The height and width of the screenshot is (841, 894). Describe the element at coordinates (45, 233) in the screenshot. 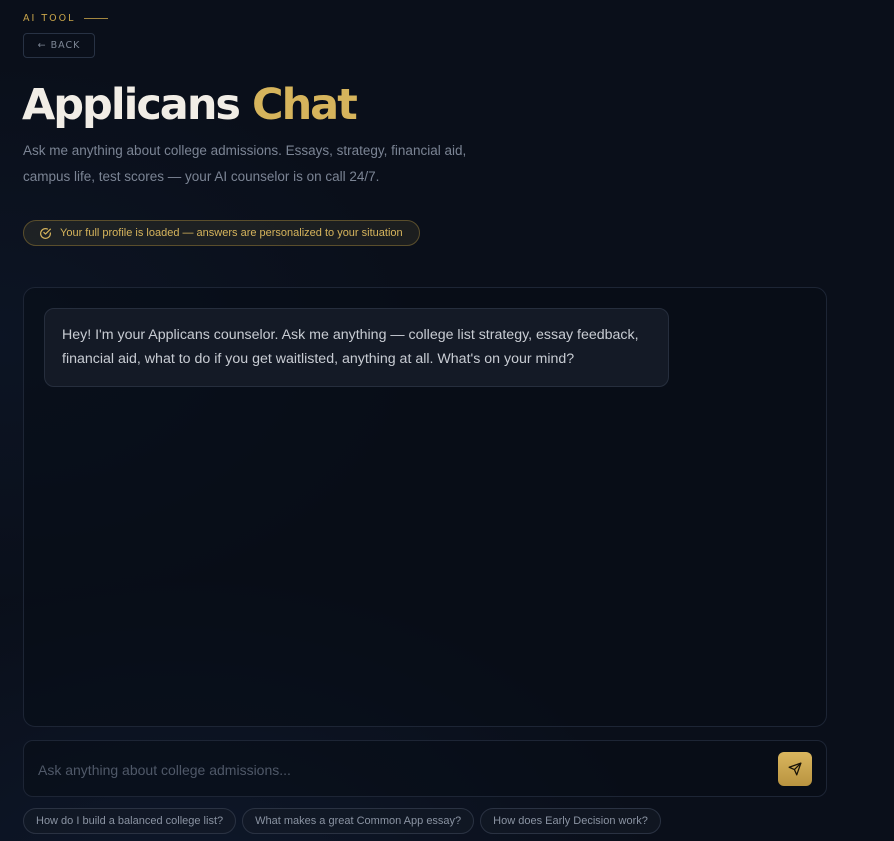

I see `check-circle-icon` at that location.